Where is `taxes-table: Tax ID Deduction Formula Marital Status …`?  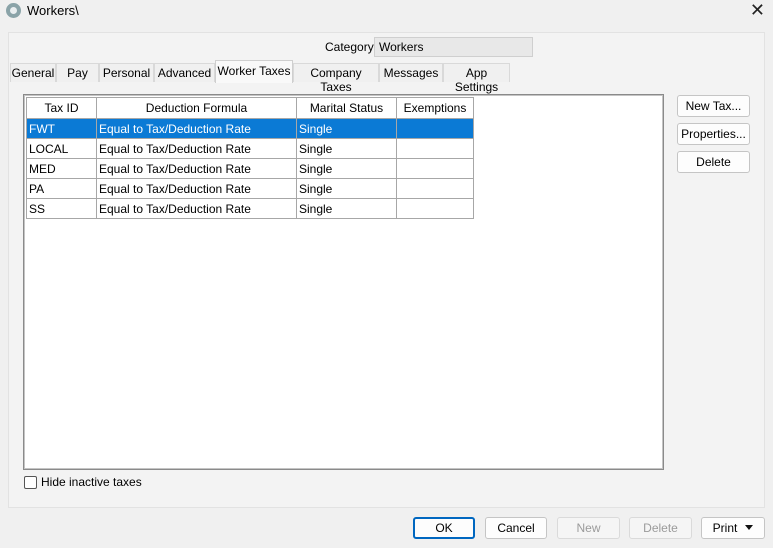
taxes-table: Tax ID Deduction Formula Marital Status … is located at coordinates (250, 158).